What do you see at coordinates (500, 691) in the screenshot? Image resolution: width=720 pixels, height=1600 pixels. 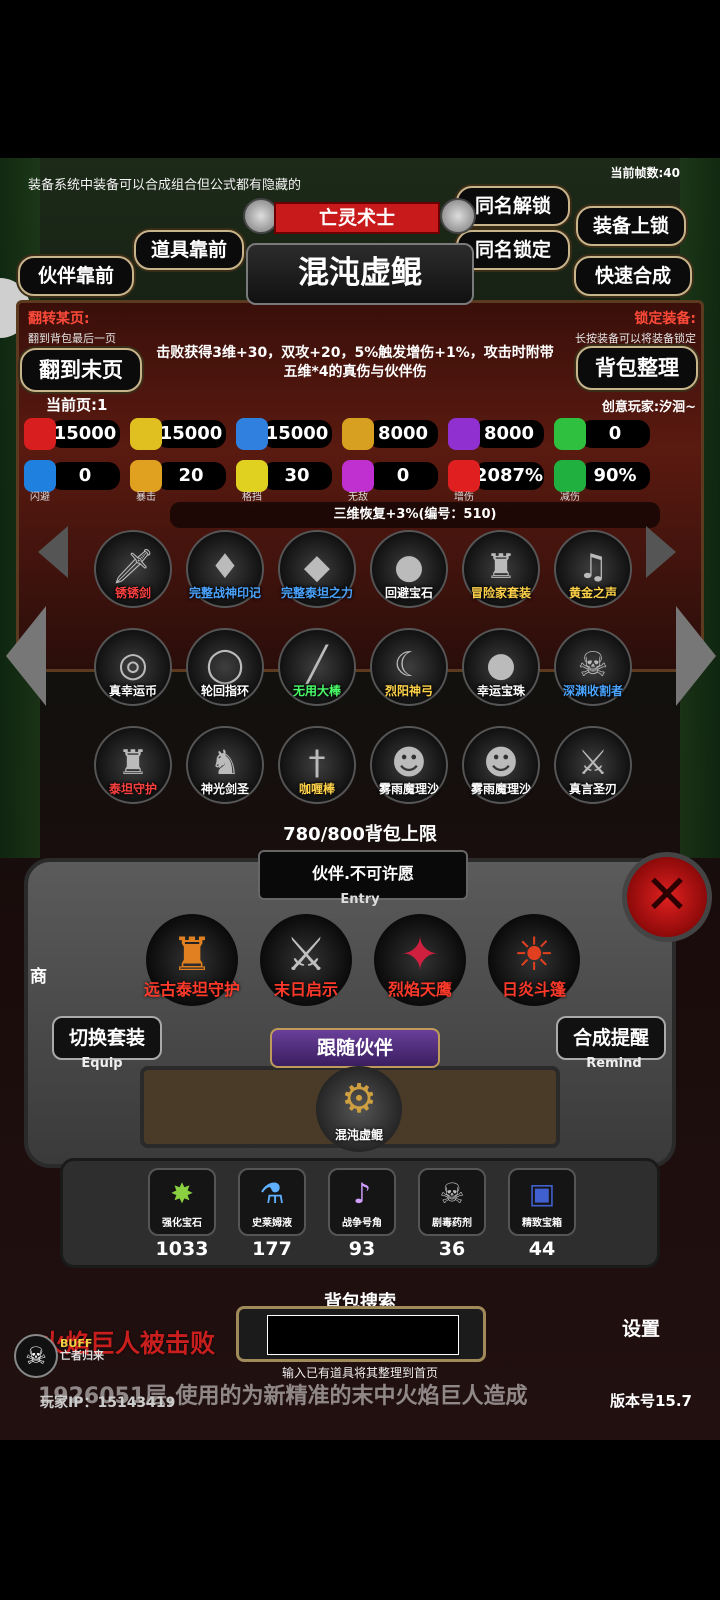 I see `item-name: 幸运宝珠` at bounding box center [500, 691].